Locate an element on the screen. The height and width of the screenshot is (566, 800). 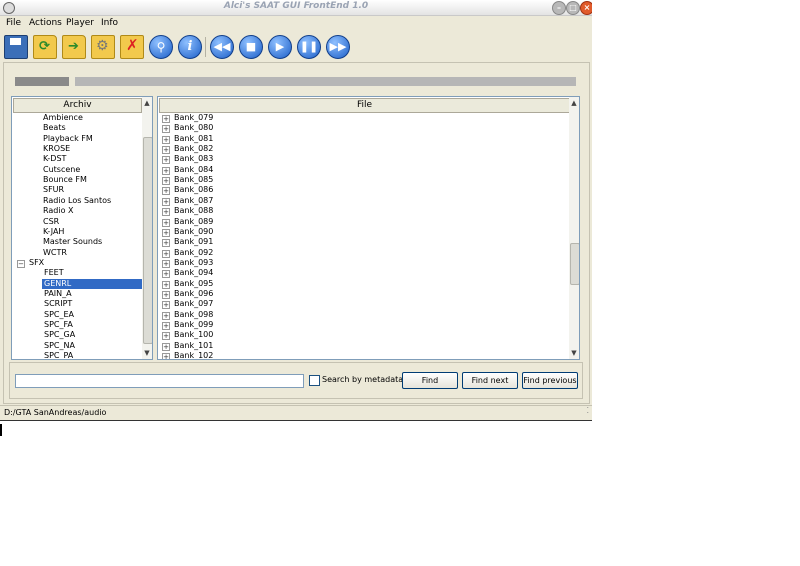
archive-tree-item: SCRIPT is located at coordinates (57, 304).